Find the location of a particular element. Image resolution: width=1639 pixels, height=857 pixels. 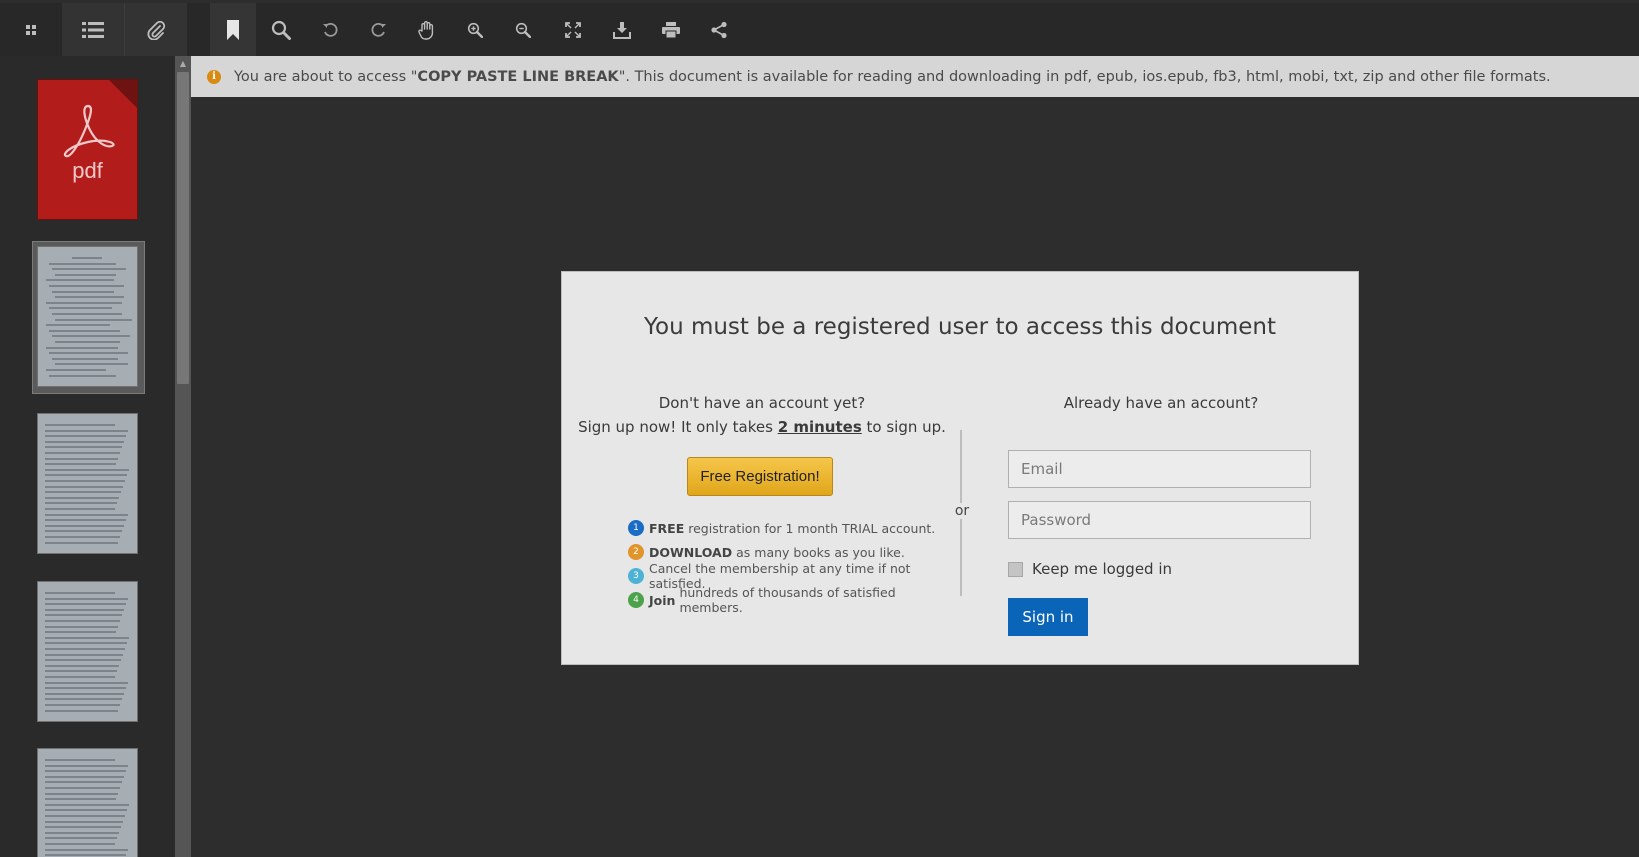

zoom-in-button is located at coordinates (475, 29).